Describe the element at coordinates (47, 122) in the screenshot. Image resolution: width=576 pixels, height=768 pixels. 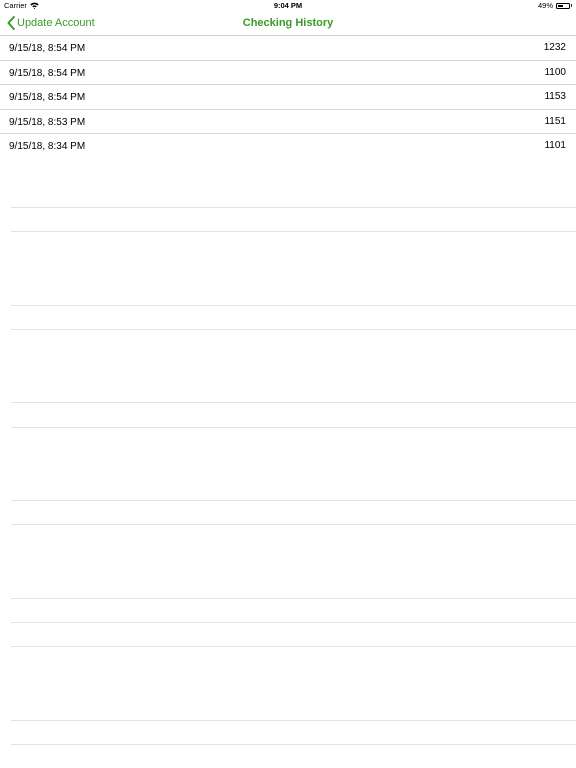
I see `history-date: 9/15/18, 8:53 PM` at that location.